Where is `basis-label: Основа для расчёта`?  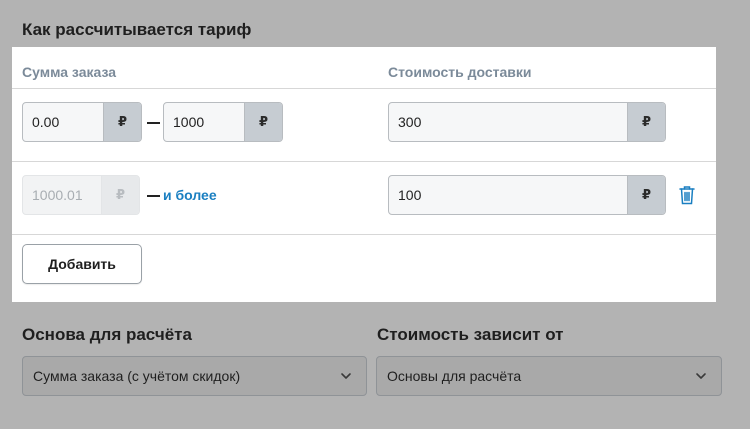
basis-label: Основа для расчёта is located at coordinates (107, 334).